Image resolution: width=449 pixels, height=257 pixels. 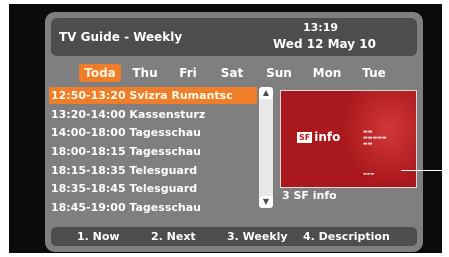 I want to click on clock-time: 13:19, so click(x=321, y=27).